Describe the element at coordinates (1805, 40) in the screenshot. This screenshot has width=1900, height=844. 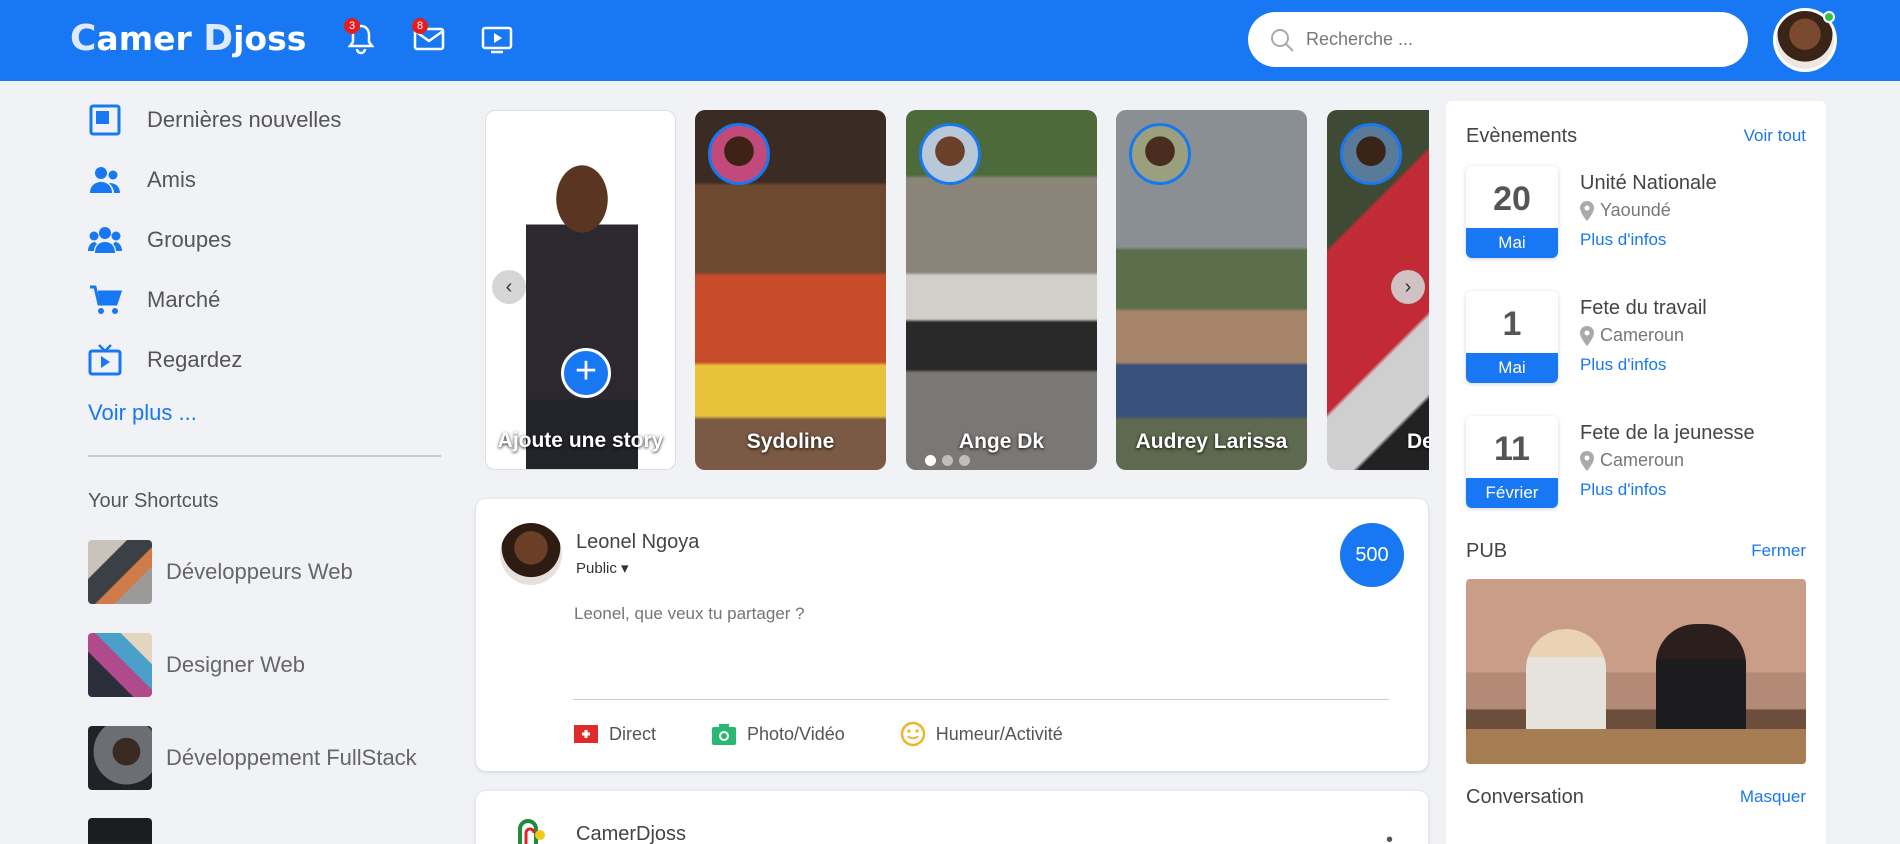
I see `profile-avatar` at that location.